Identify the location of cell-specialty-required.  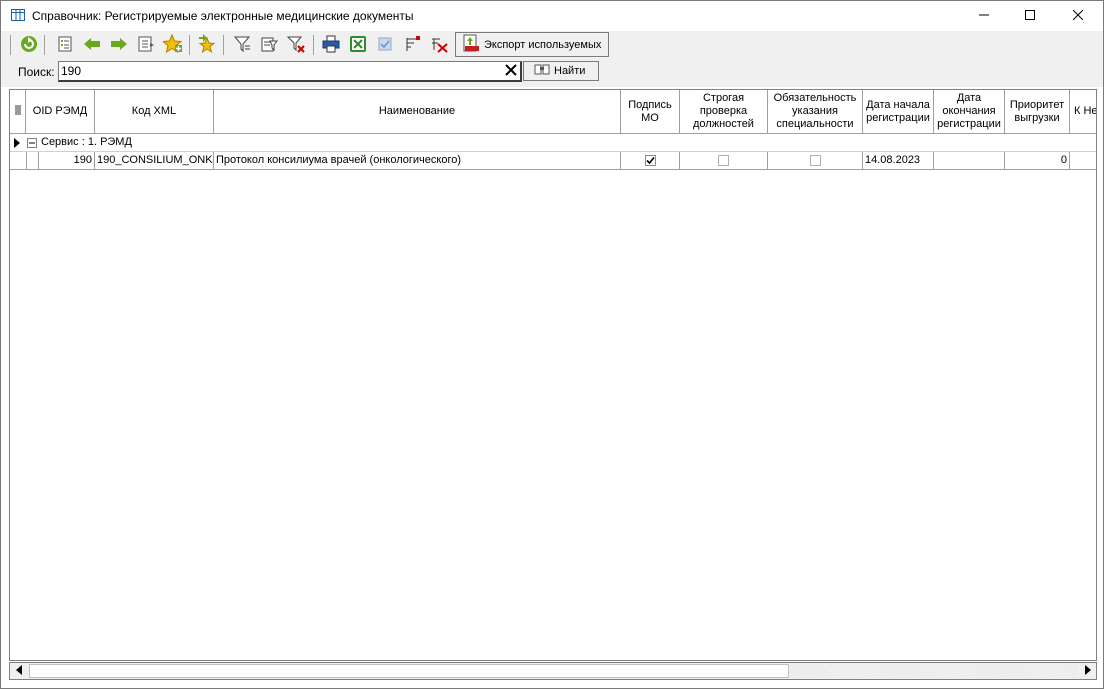
(815, 161).